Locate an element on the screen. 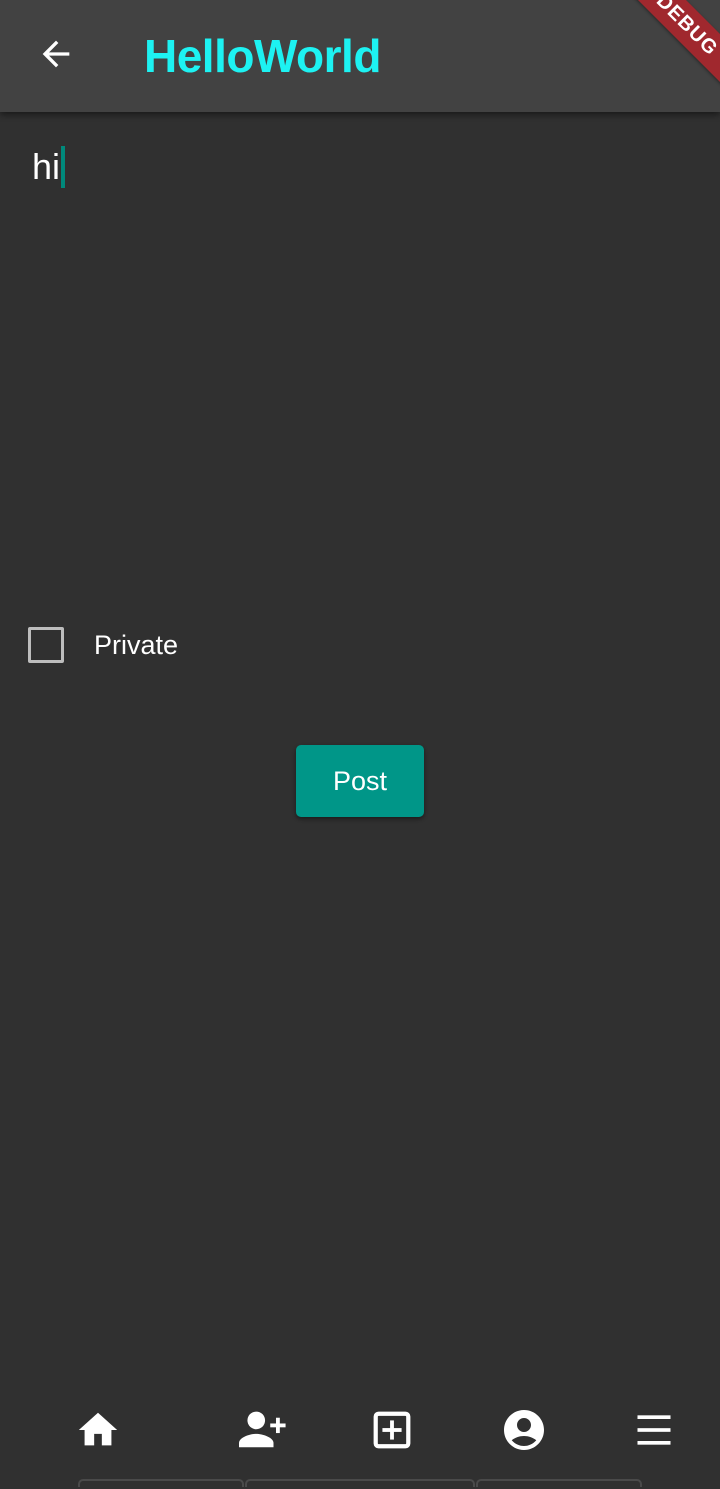 The image size is (720, 1489). app-bar: HelloWorld DEBUG is located at coordinates (360, 56).